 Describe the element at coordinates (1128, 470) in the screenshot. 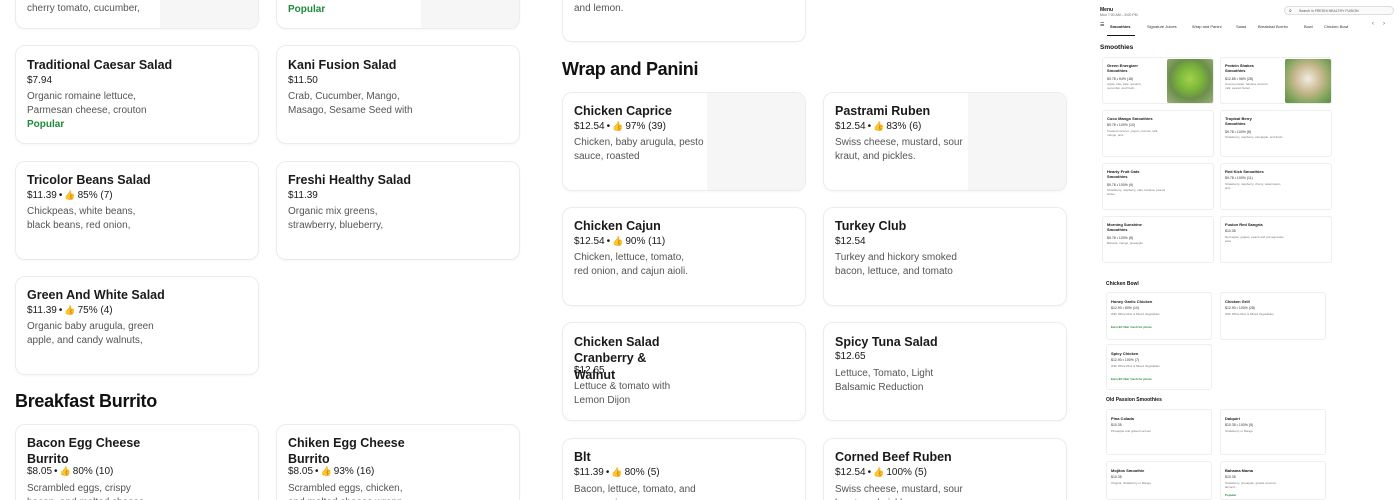

I see `item-title: Mojitos Smoothie` at that location.